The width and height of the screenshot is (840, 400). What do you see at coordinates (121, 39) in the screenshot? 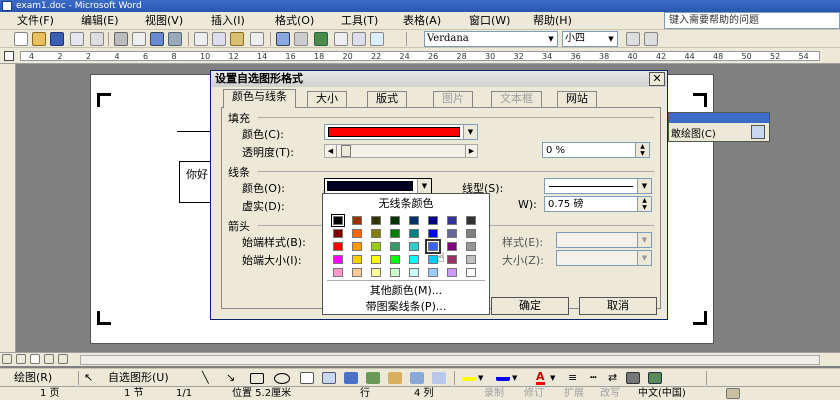
I see `print-icon` at bounding box center [121, 39].